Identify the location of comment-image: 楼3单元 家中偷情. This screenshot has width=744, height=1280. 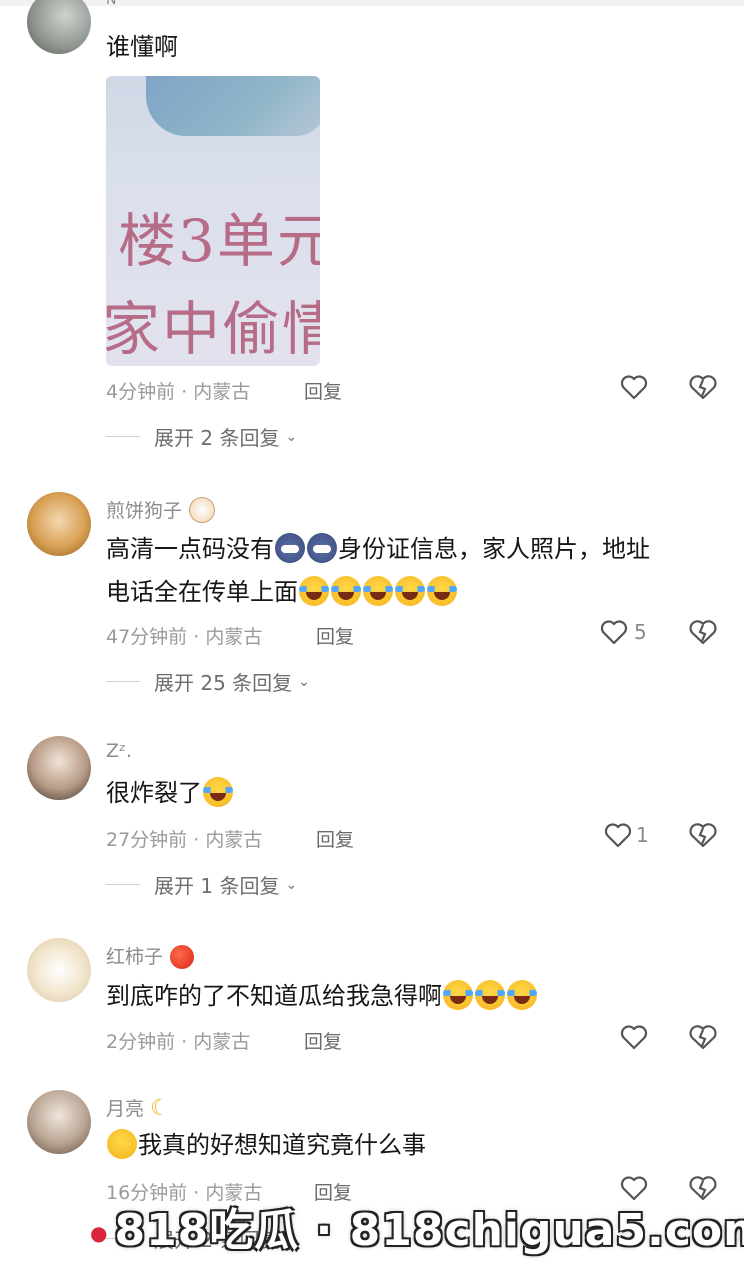
(213, 221).